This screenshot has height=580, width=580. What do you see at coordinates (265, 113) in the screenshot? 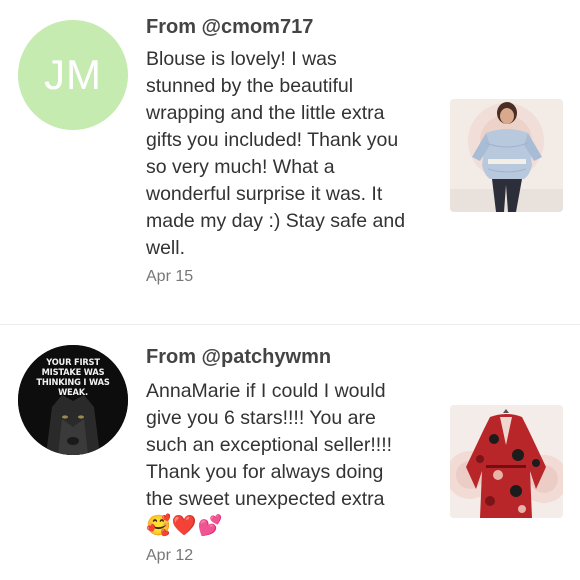
I see `comment-line: wrapping and the little extra` at bounding box center [265, 113].